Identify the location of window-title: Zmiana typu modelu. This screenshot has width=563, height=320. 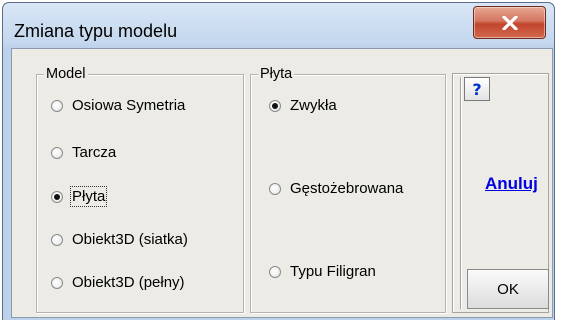
(96, 31).